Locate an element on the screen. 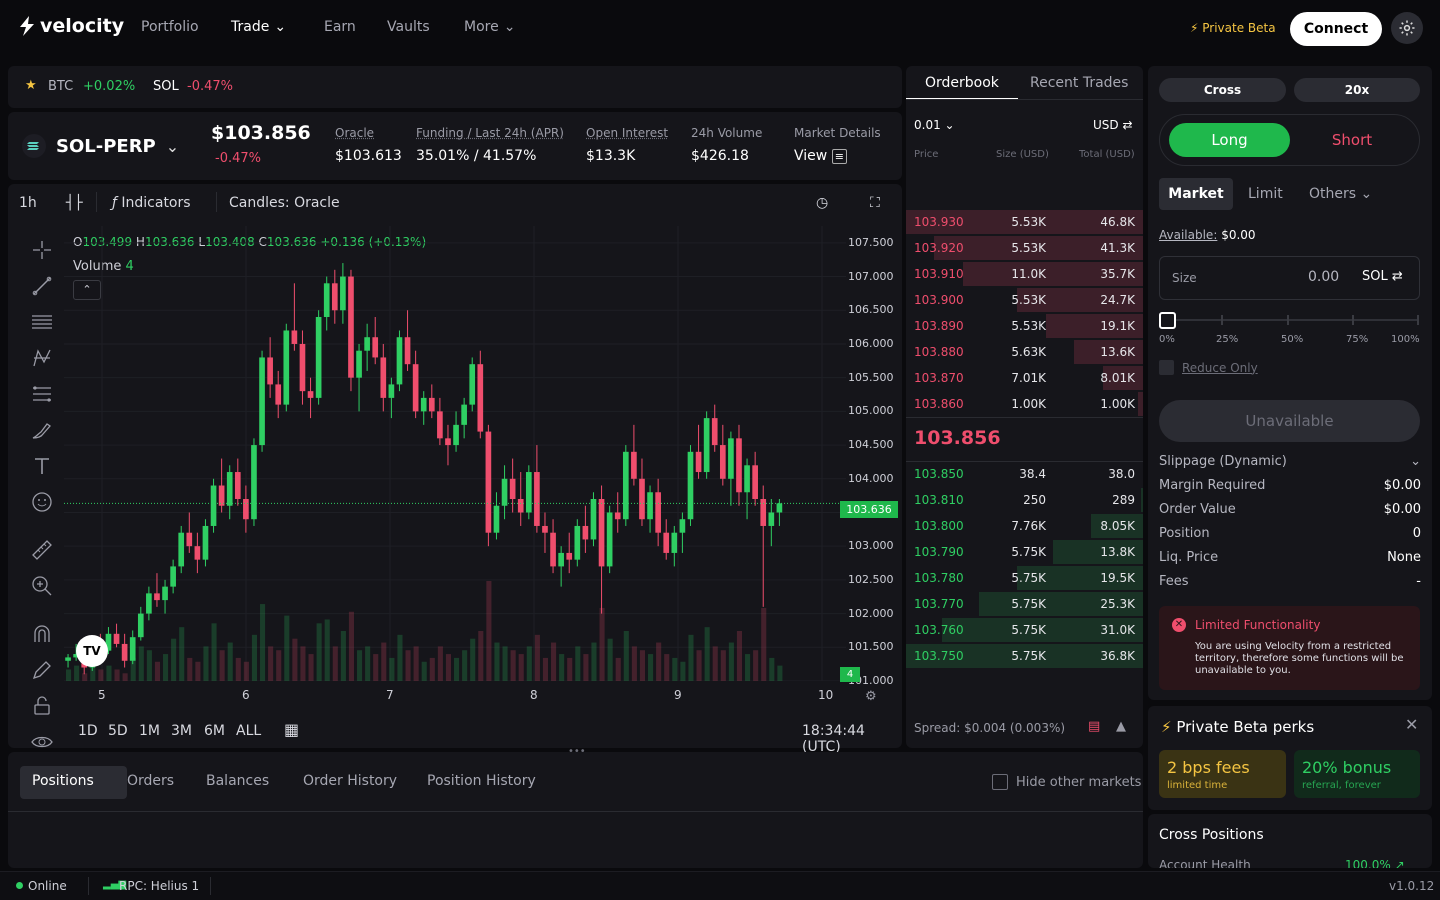 The height and width of the screenshot is (900, 1440). nav-vaults: Vaults is located at coordinates (408, 27).